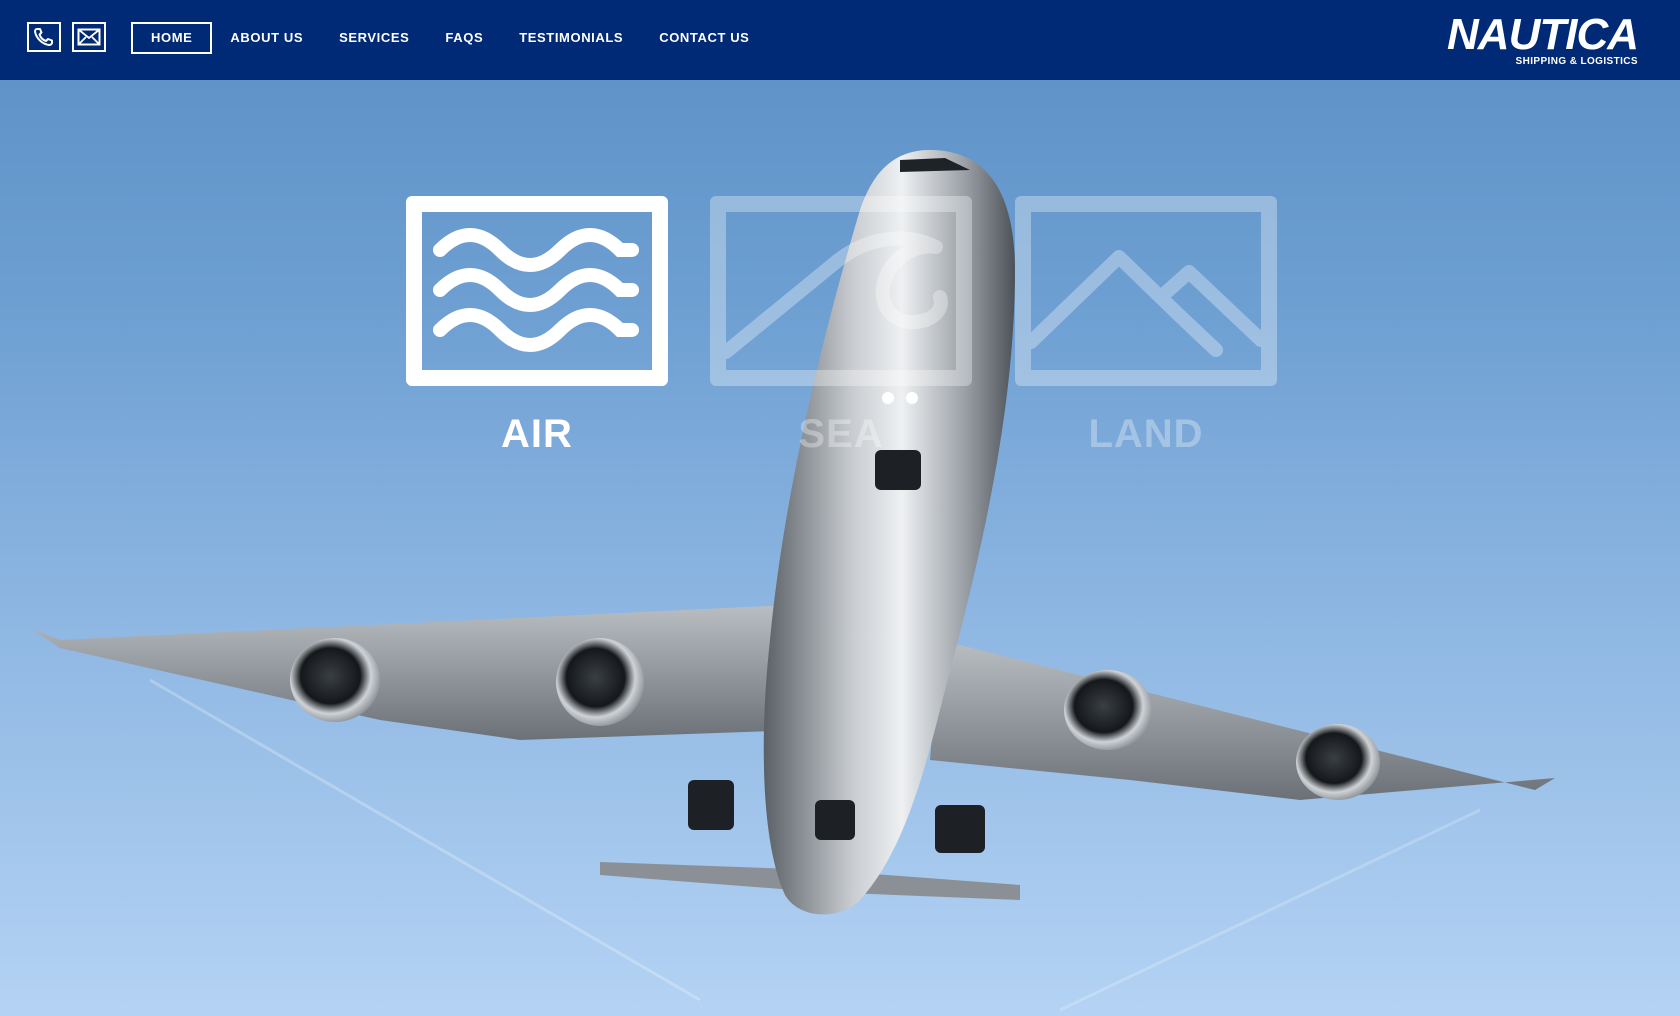 The width and height of the screenshot is (1680, 1016). Describe the element at coordinates (1146, 434) in the screenshot. I see `mode-land-label: LAND` at that location.